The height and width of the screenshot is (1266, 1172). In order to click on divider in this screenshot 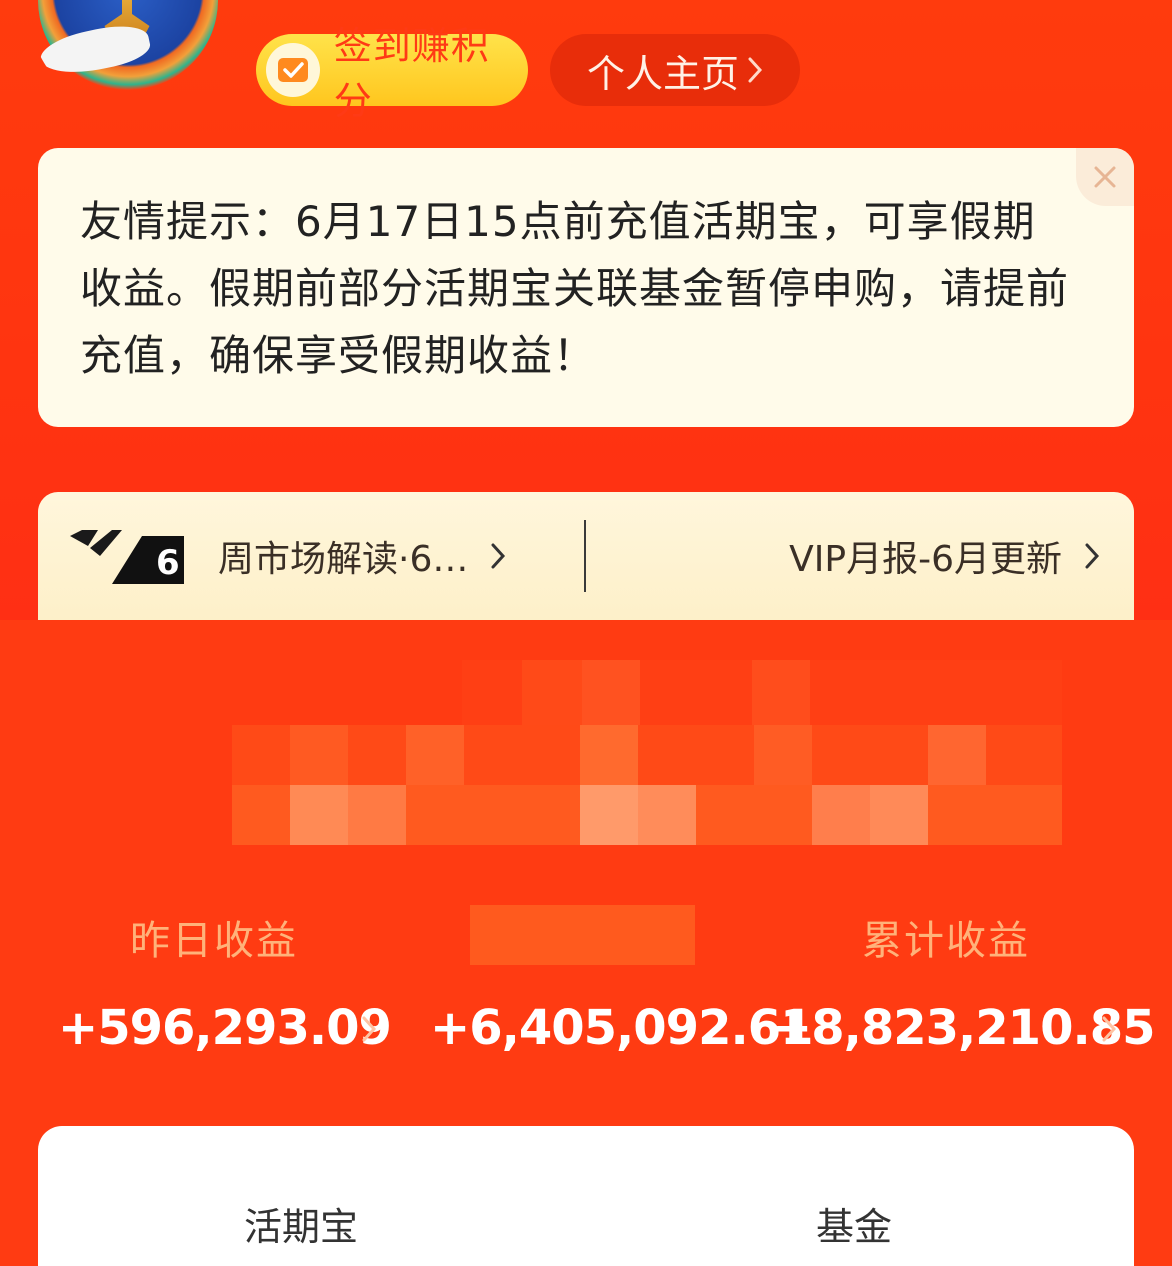, I will do `click(585, 556)`.